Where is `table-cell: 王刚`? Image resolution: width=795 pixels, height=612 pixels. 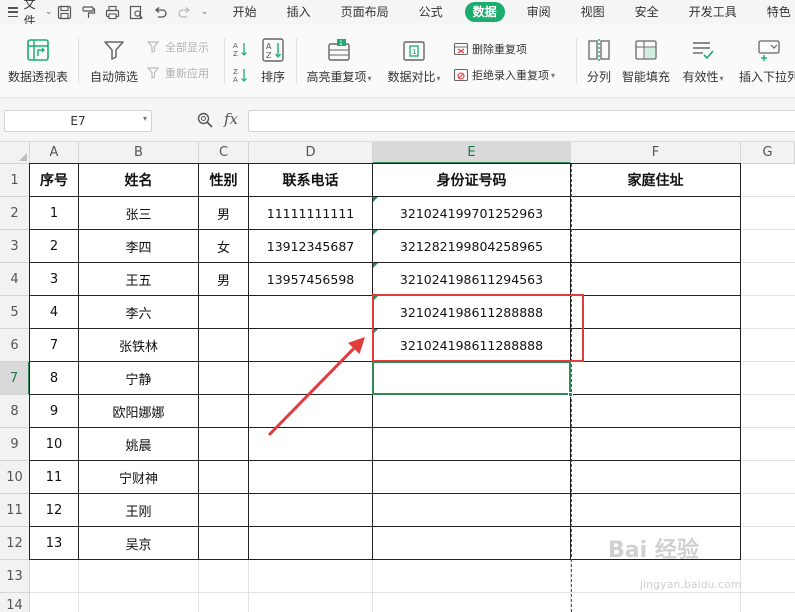
table-cell: 王刚 is located at coordinates (138, 510).